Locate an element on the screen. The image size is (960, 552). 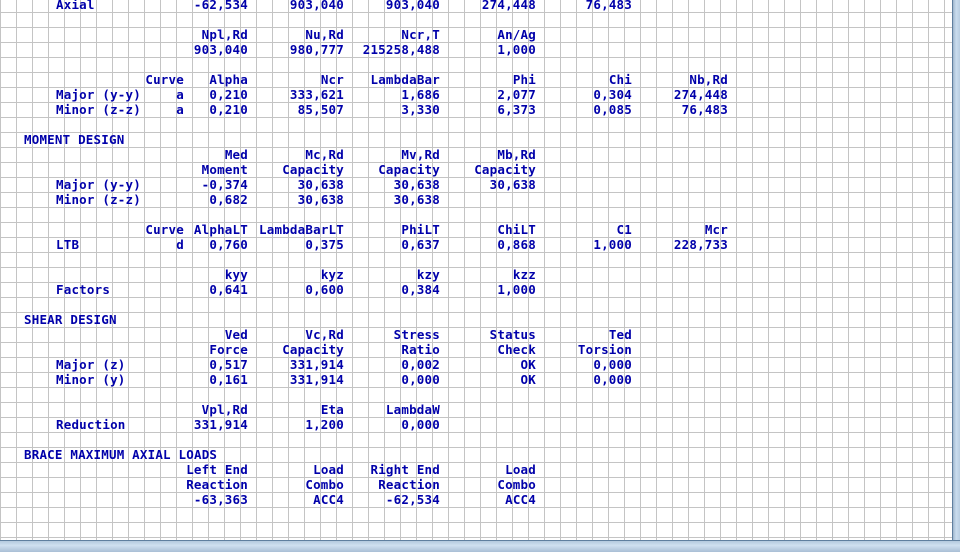
column-header: An/Ag is located at coordinates (516, 34).